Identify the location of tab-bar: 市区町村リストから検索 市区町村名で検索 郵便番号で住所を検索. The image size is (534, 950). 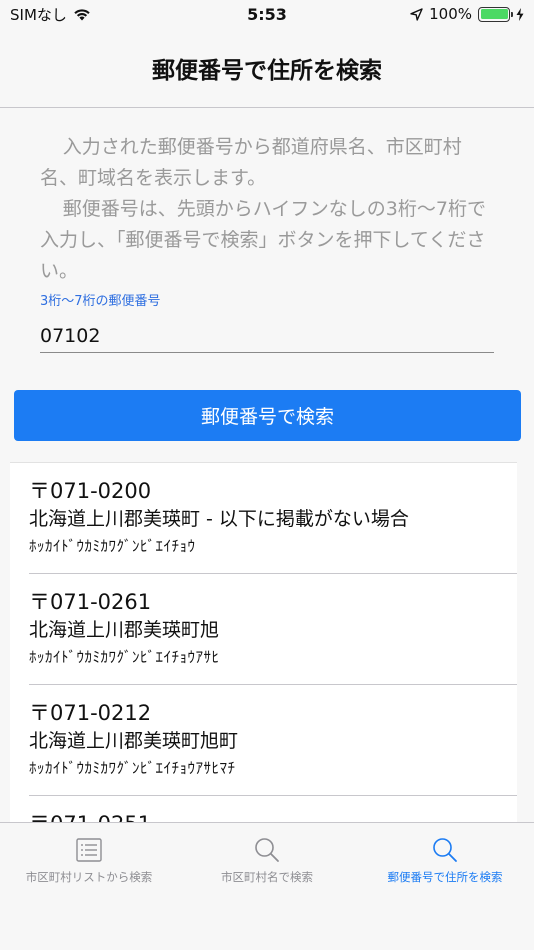
(267, 886).